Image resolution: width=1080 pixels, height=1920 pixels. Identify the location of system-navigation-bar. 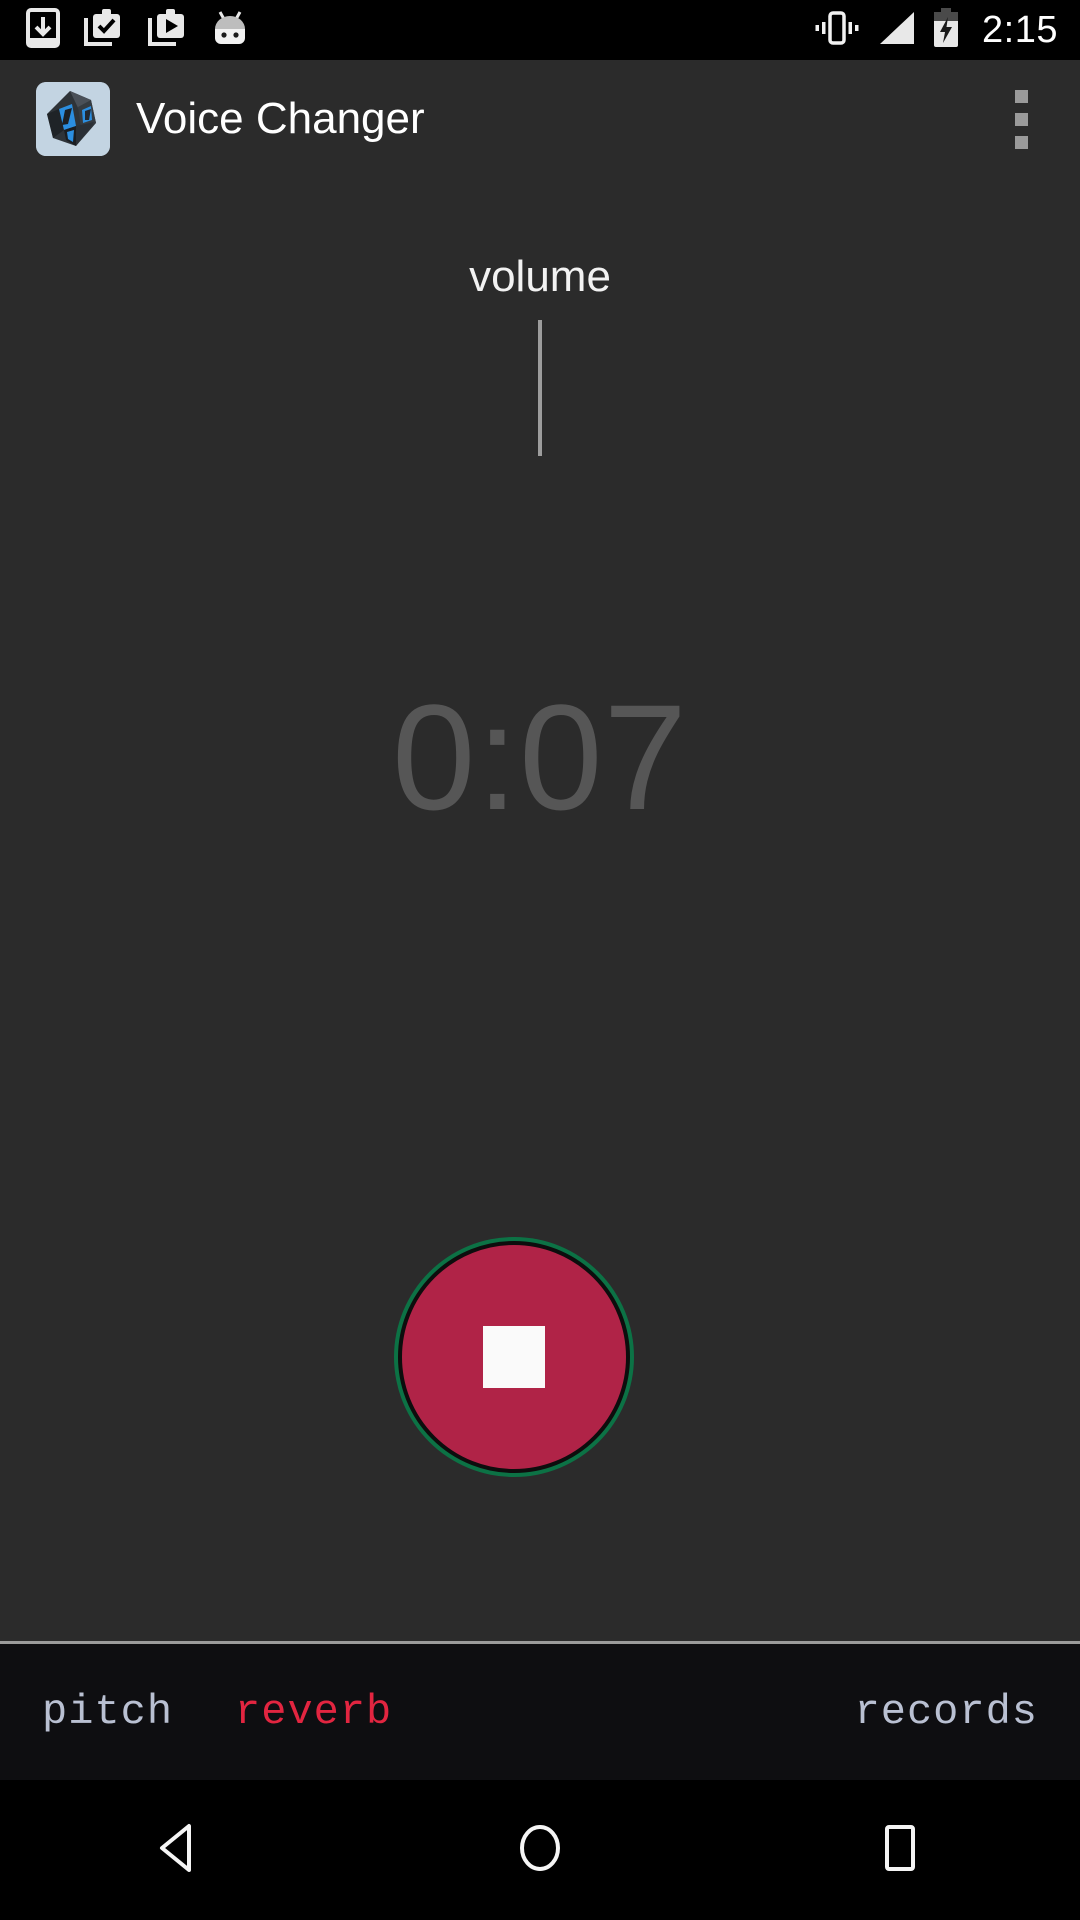
(540, 1850).